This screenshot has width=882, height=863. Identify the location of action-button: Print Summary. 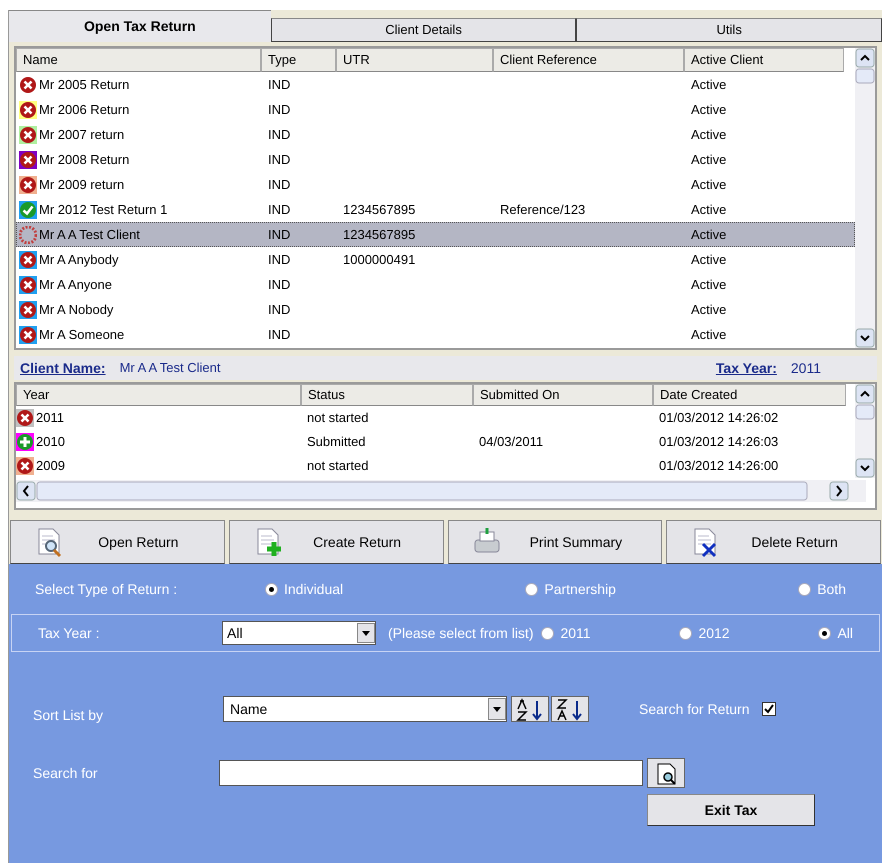
(555, 542).